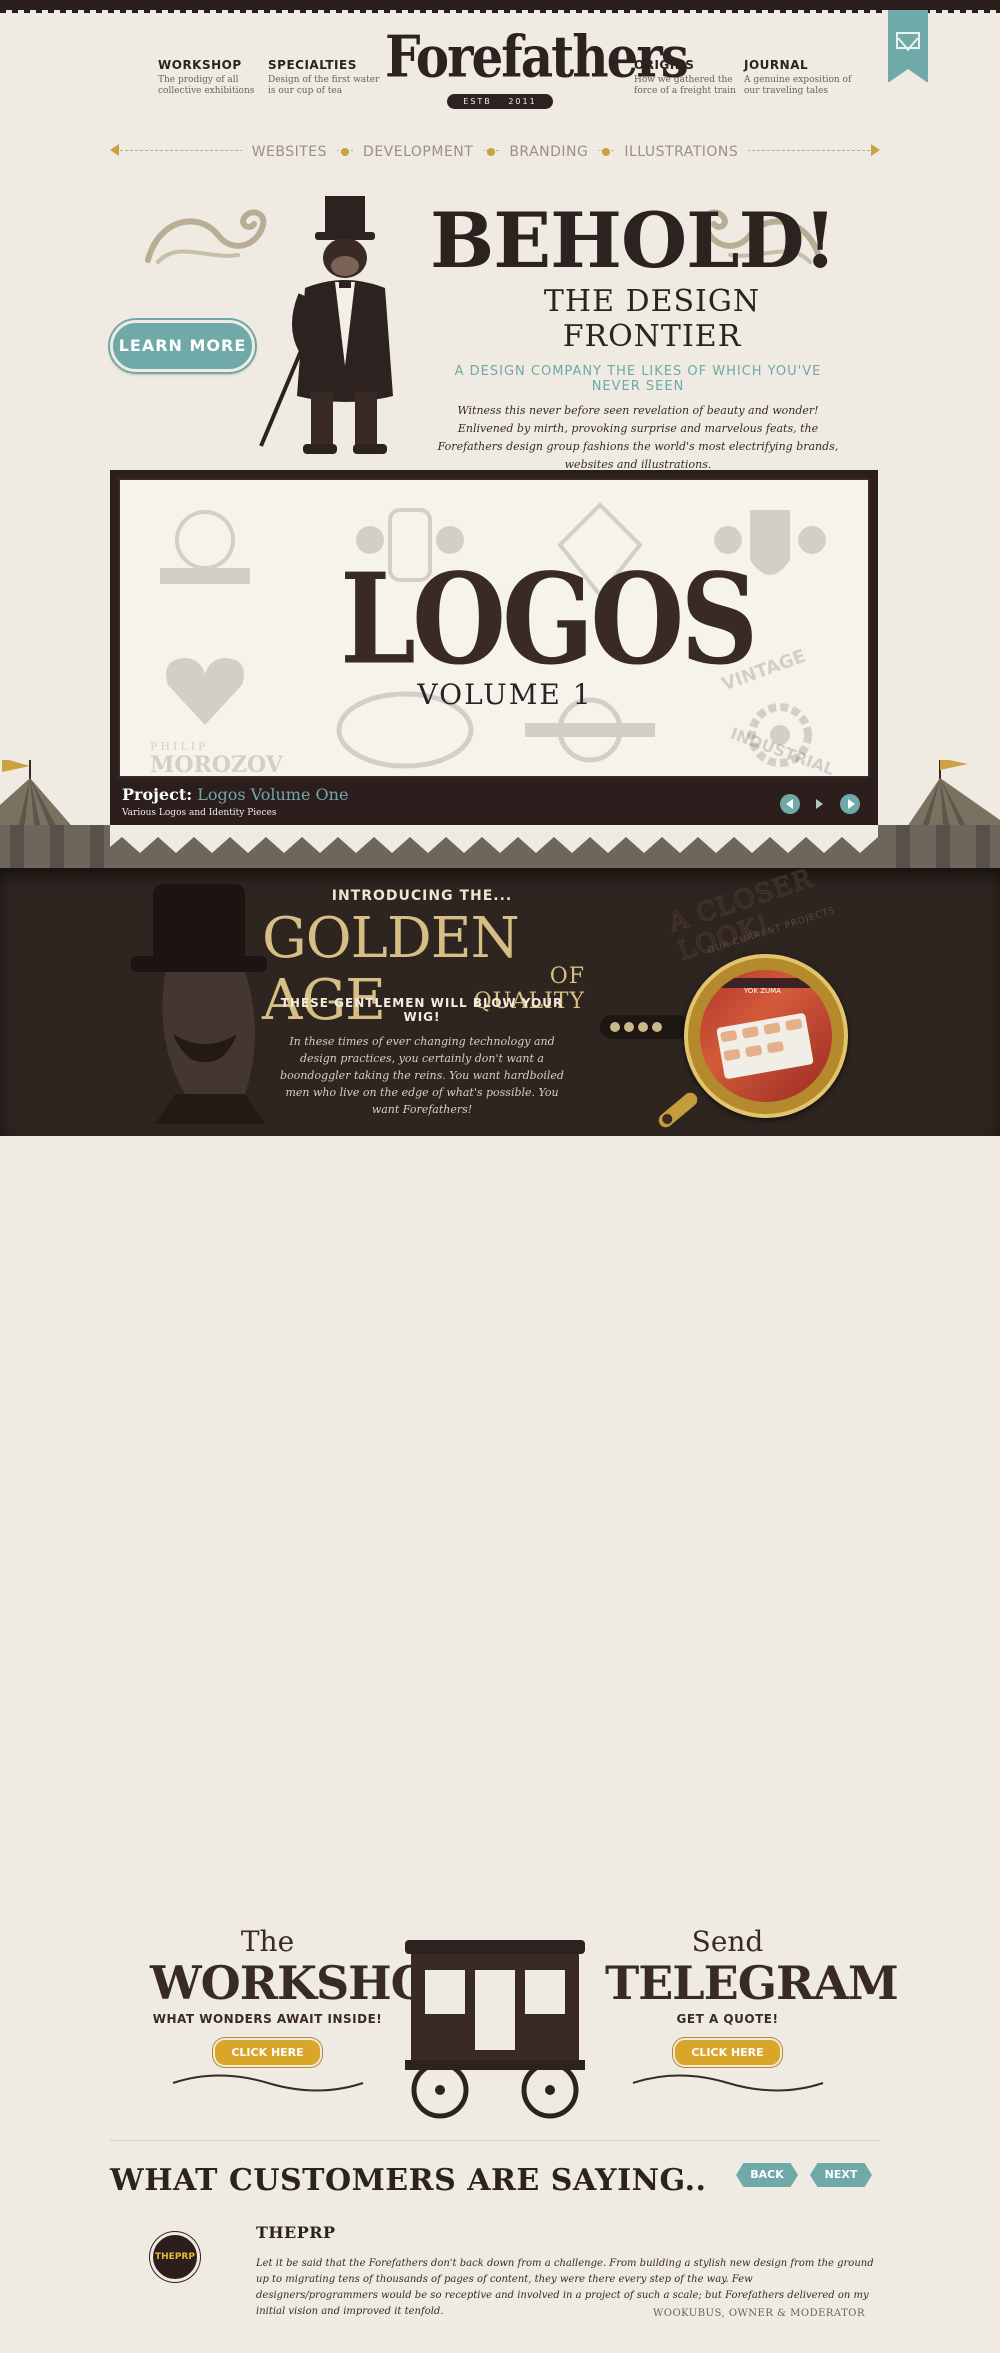 Image resolution: width=1000 pixels, height=2353 pixels. Describe the element at coordinates (841, 2175) in the screenshot. I see `testimonial-next-button: NEXT` at that location.